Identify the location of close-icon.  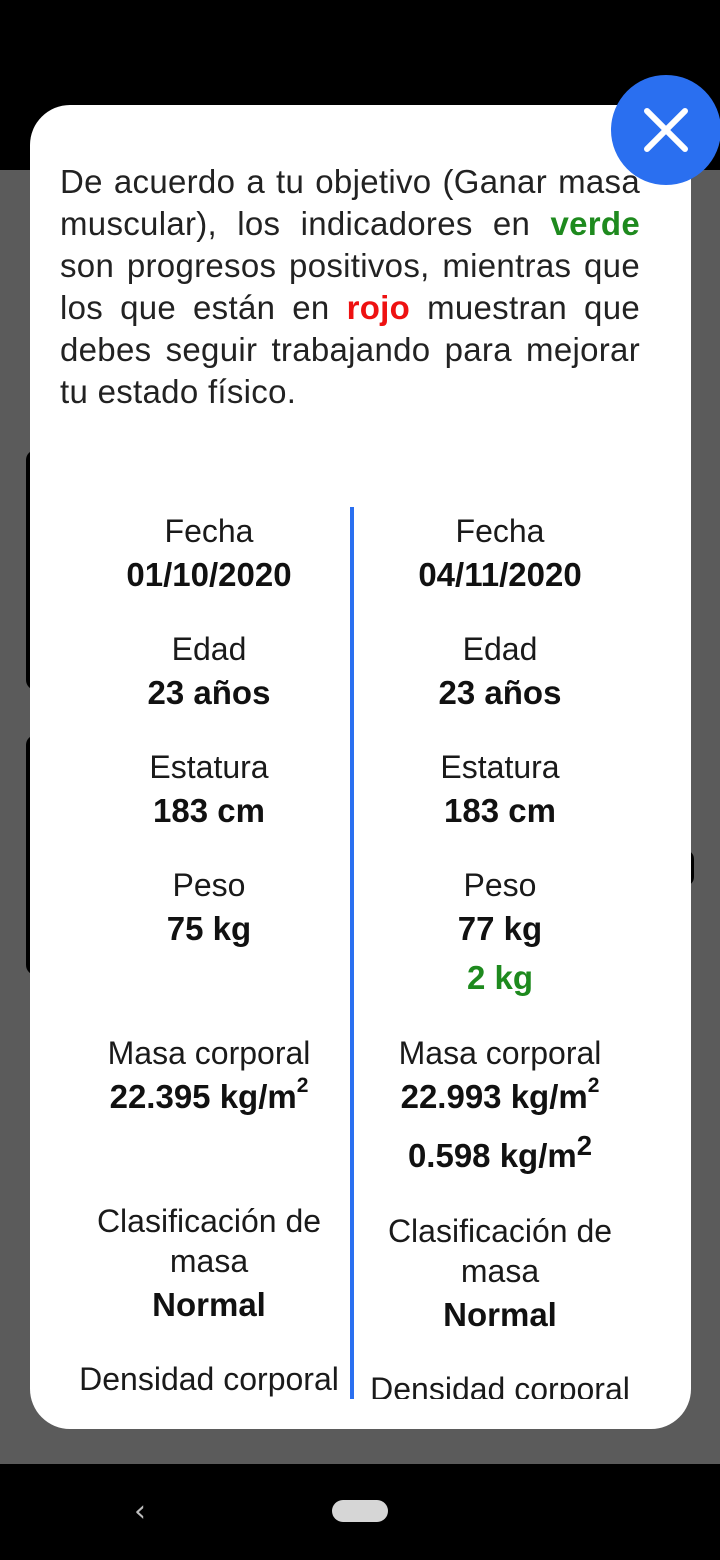
(666, 130).